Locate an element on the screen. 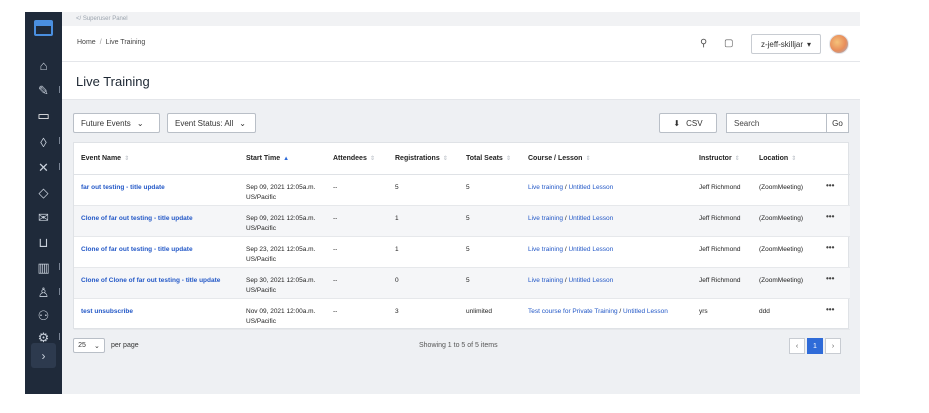  registrations-cell: 0 is located at coordinates (423, 283).